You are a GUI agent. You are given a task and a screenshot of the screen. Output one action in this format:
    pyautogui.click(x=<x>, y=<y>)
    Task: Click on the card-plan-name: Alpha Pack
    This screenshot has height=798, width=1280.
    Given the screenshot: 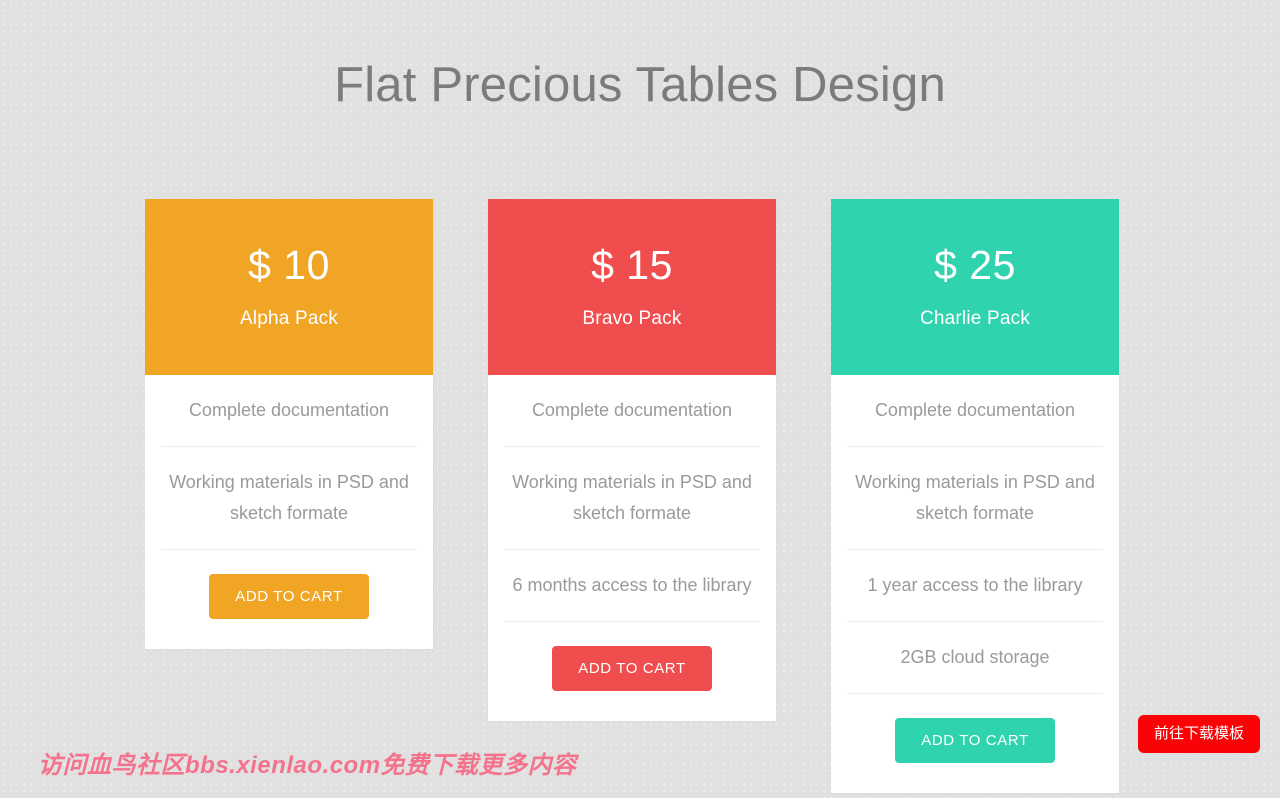 What is the action you would take?
    pyautogui.click(x=289, y=318)
    